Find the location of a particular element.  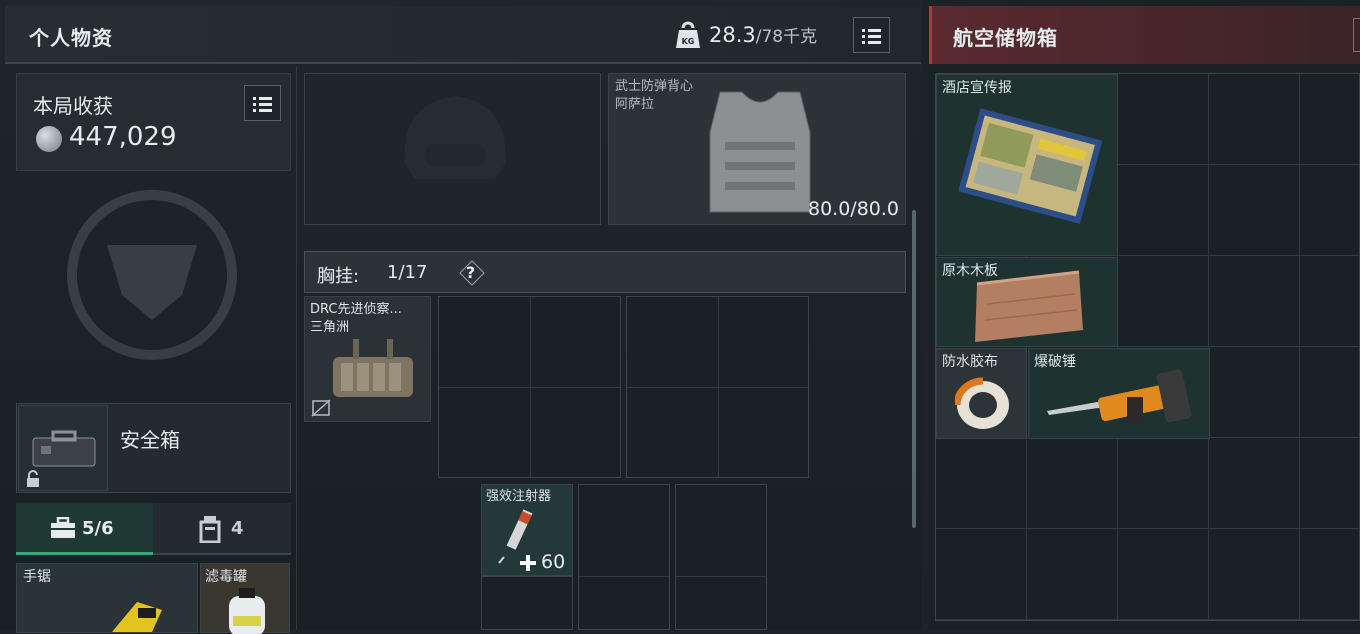

injector-slot-lower is located at coordinates (527, 603).